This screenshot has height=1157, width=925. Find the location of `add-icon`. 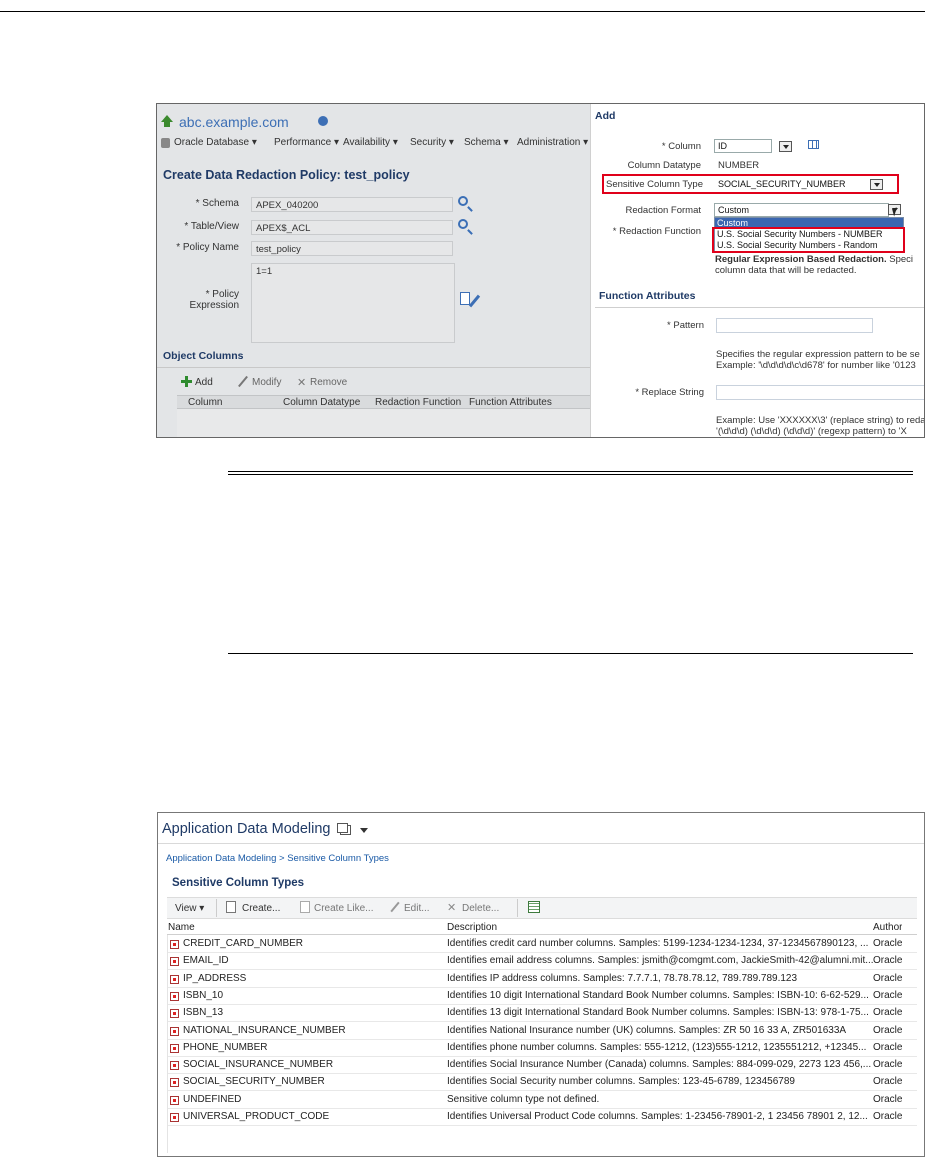

add-icon is located at coordinates (186, 381).